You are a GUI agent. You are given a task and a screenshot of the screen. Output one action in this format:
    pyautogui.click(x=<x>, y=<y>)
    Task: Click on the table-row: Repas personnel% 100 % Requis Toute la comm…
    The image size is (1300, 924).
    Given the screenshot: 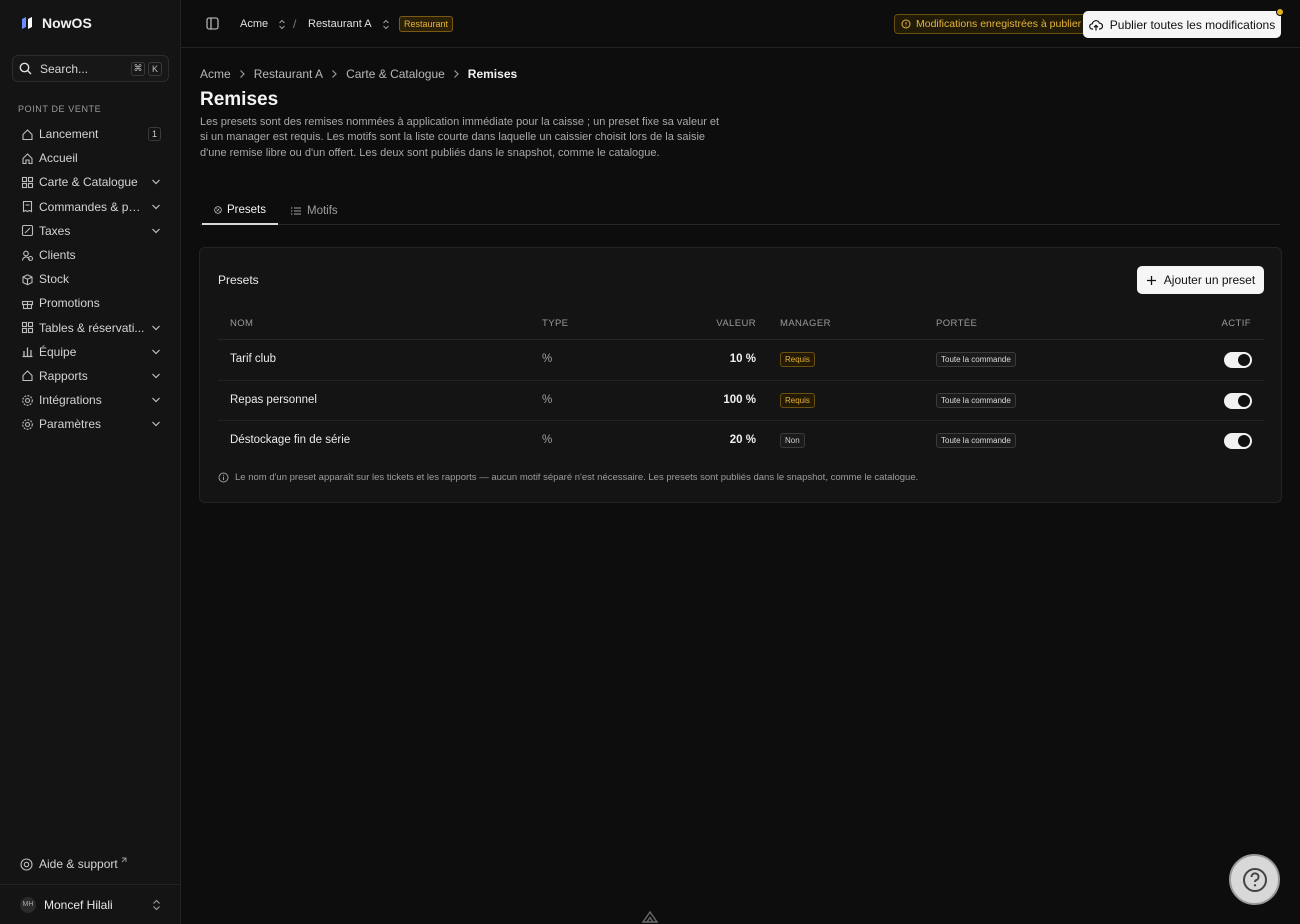 What is the action you would take?
    pyautogui.click(x=741, y=401)
    